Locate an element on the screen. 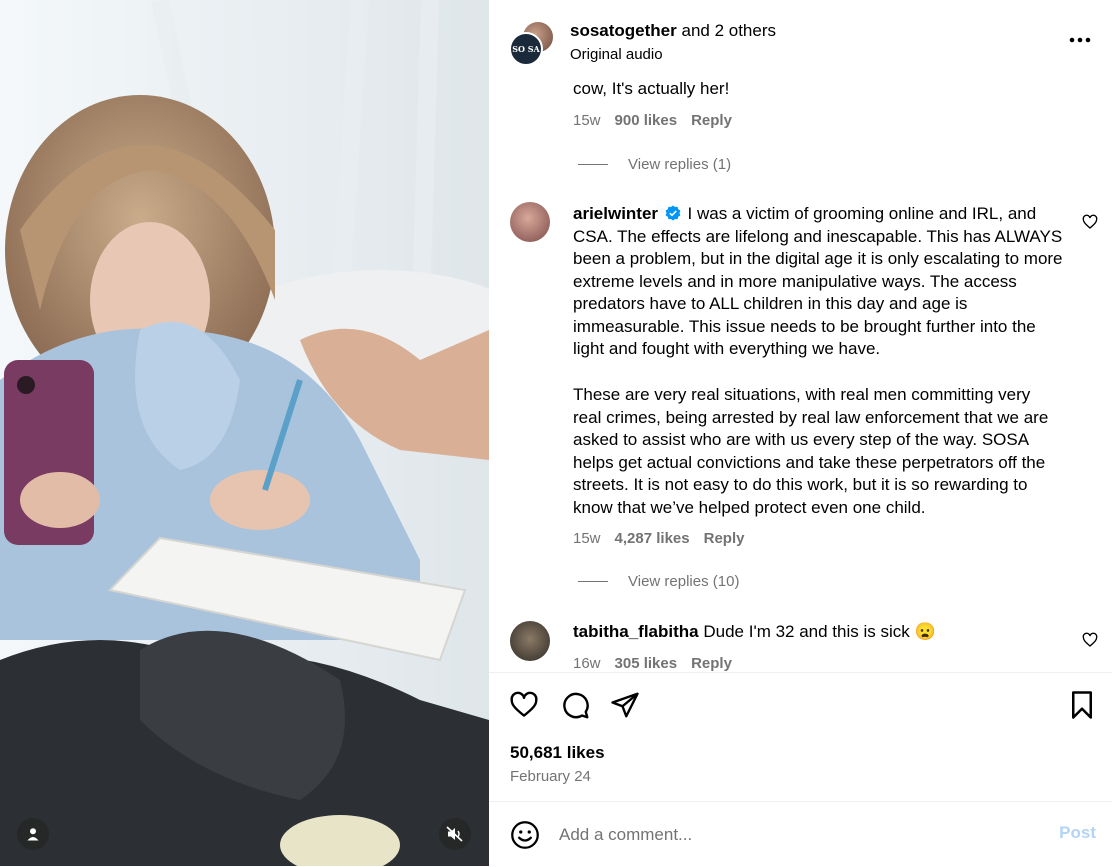 Image resolution: width=1112 pixels, height=867 pixels. comment-meta: 16w 305 likes Reply is located at coordinates (652, 663).